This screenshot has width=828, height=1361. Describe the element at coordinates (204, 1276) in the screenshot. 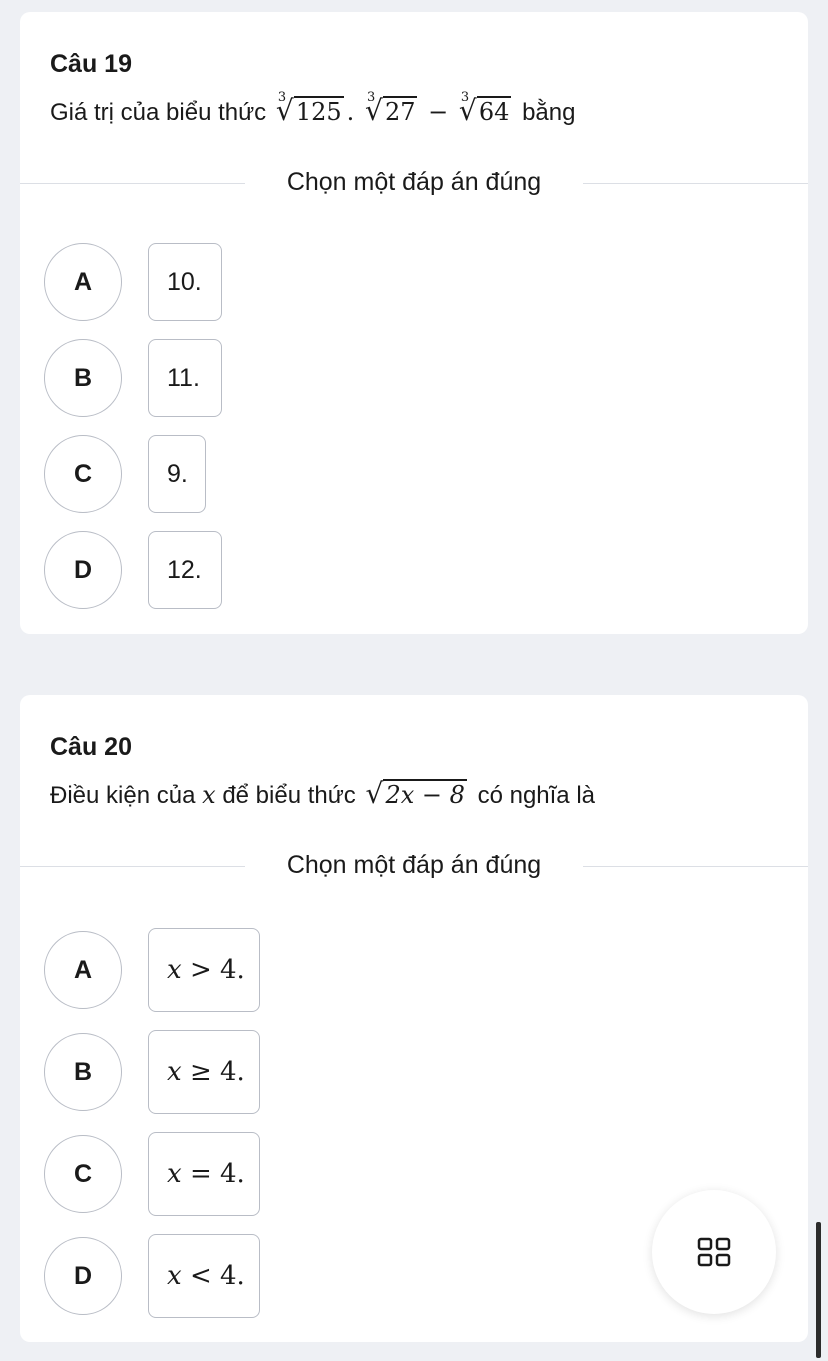

I see `option-value: x < 4.` at that location.